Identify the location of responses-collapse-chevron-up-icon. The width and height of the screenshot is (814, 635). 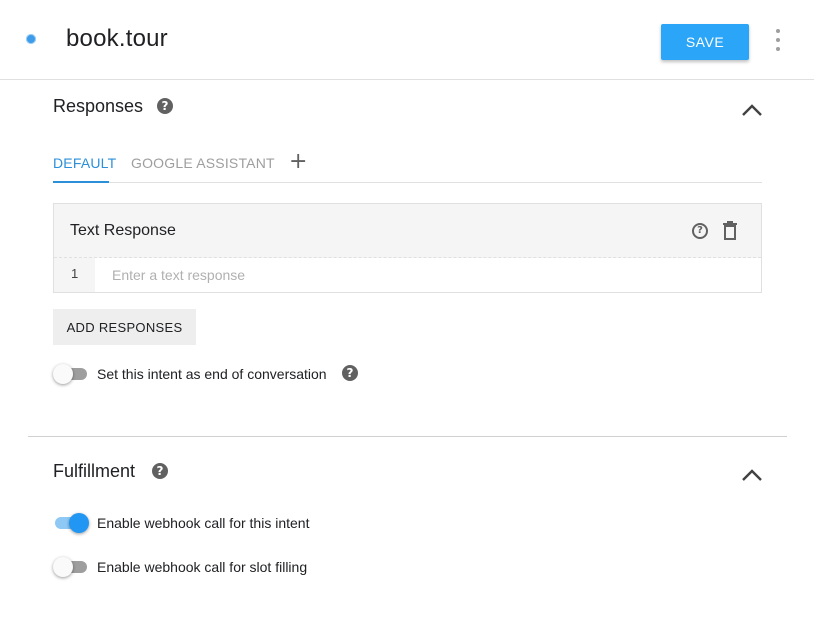
(752, 110).